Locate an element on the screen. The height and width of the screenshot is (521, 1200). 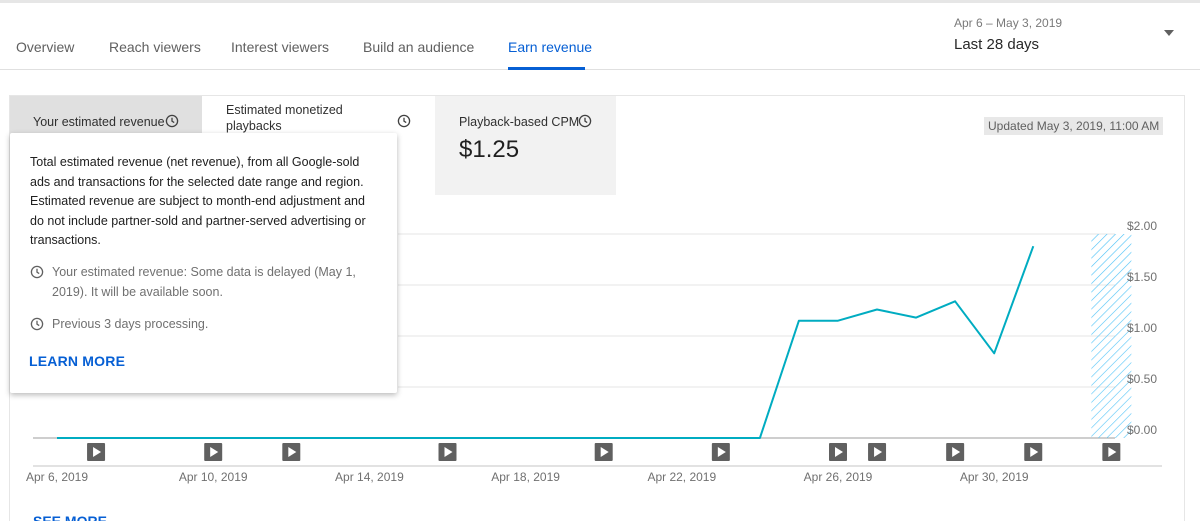
metric-tab-playback-cpm: Playback-based CPM $1.25 is located at coordinates (525, 145).